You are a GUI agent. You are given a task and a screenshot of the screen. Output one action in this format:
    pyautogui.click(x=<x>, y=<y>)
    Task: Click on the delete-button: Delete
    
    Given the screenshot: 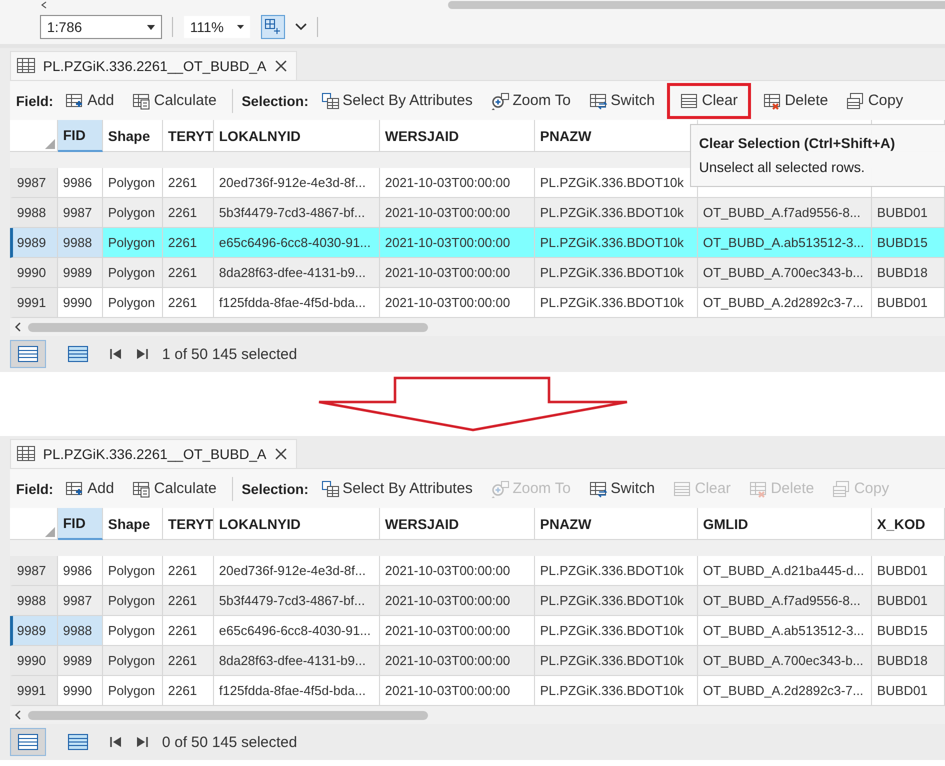 What is the action you would take?
    pyautogui.click(x=795, y=100)
    